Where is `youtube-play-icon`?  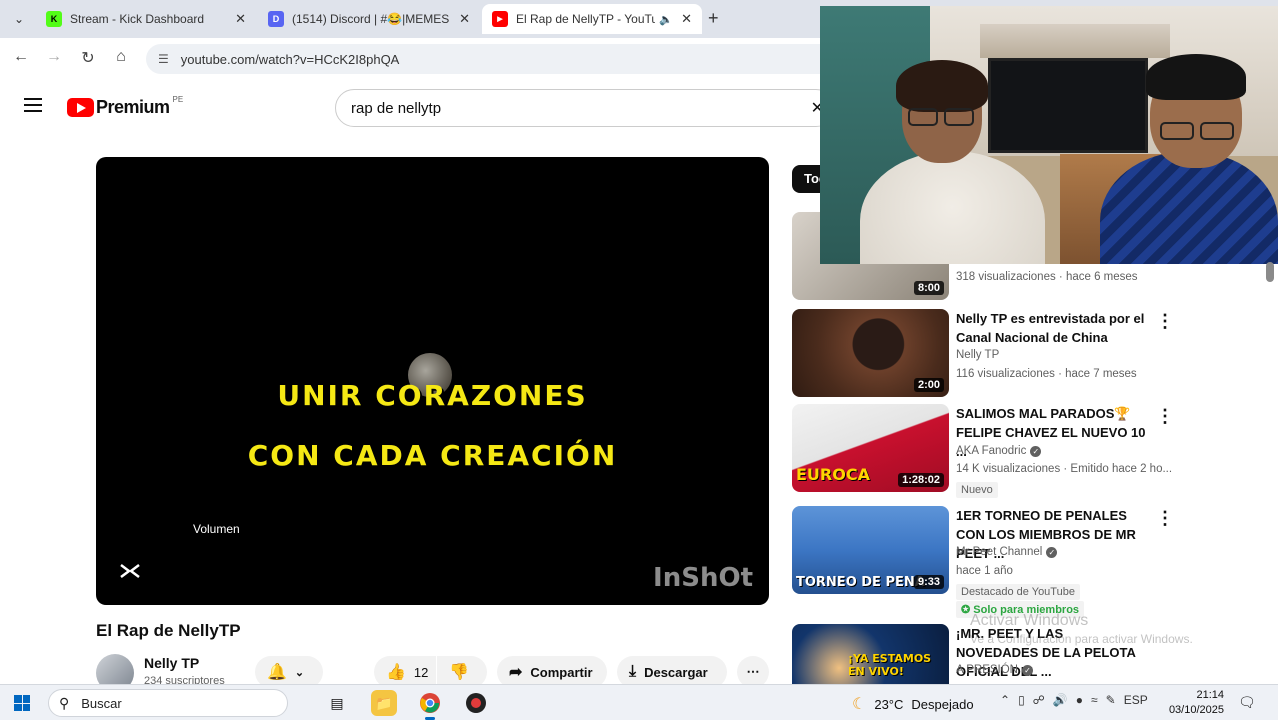 youtube-play-icon is located at coordinates (80, 107).